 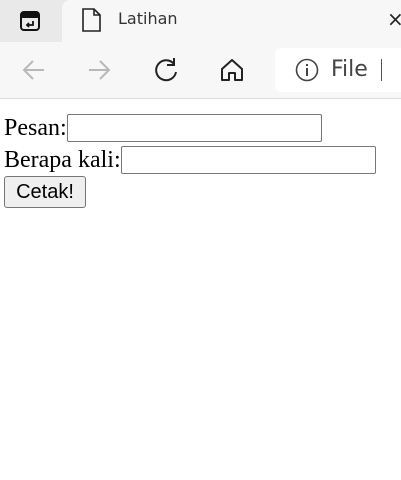 I want to click on address-bar: File, so click(x=338, y=70).